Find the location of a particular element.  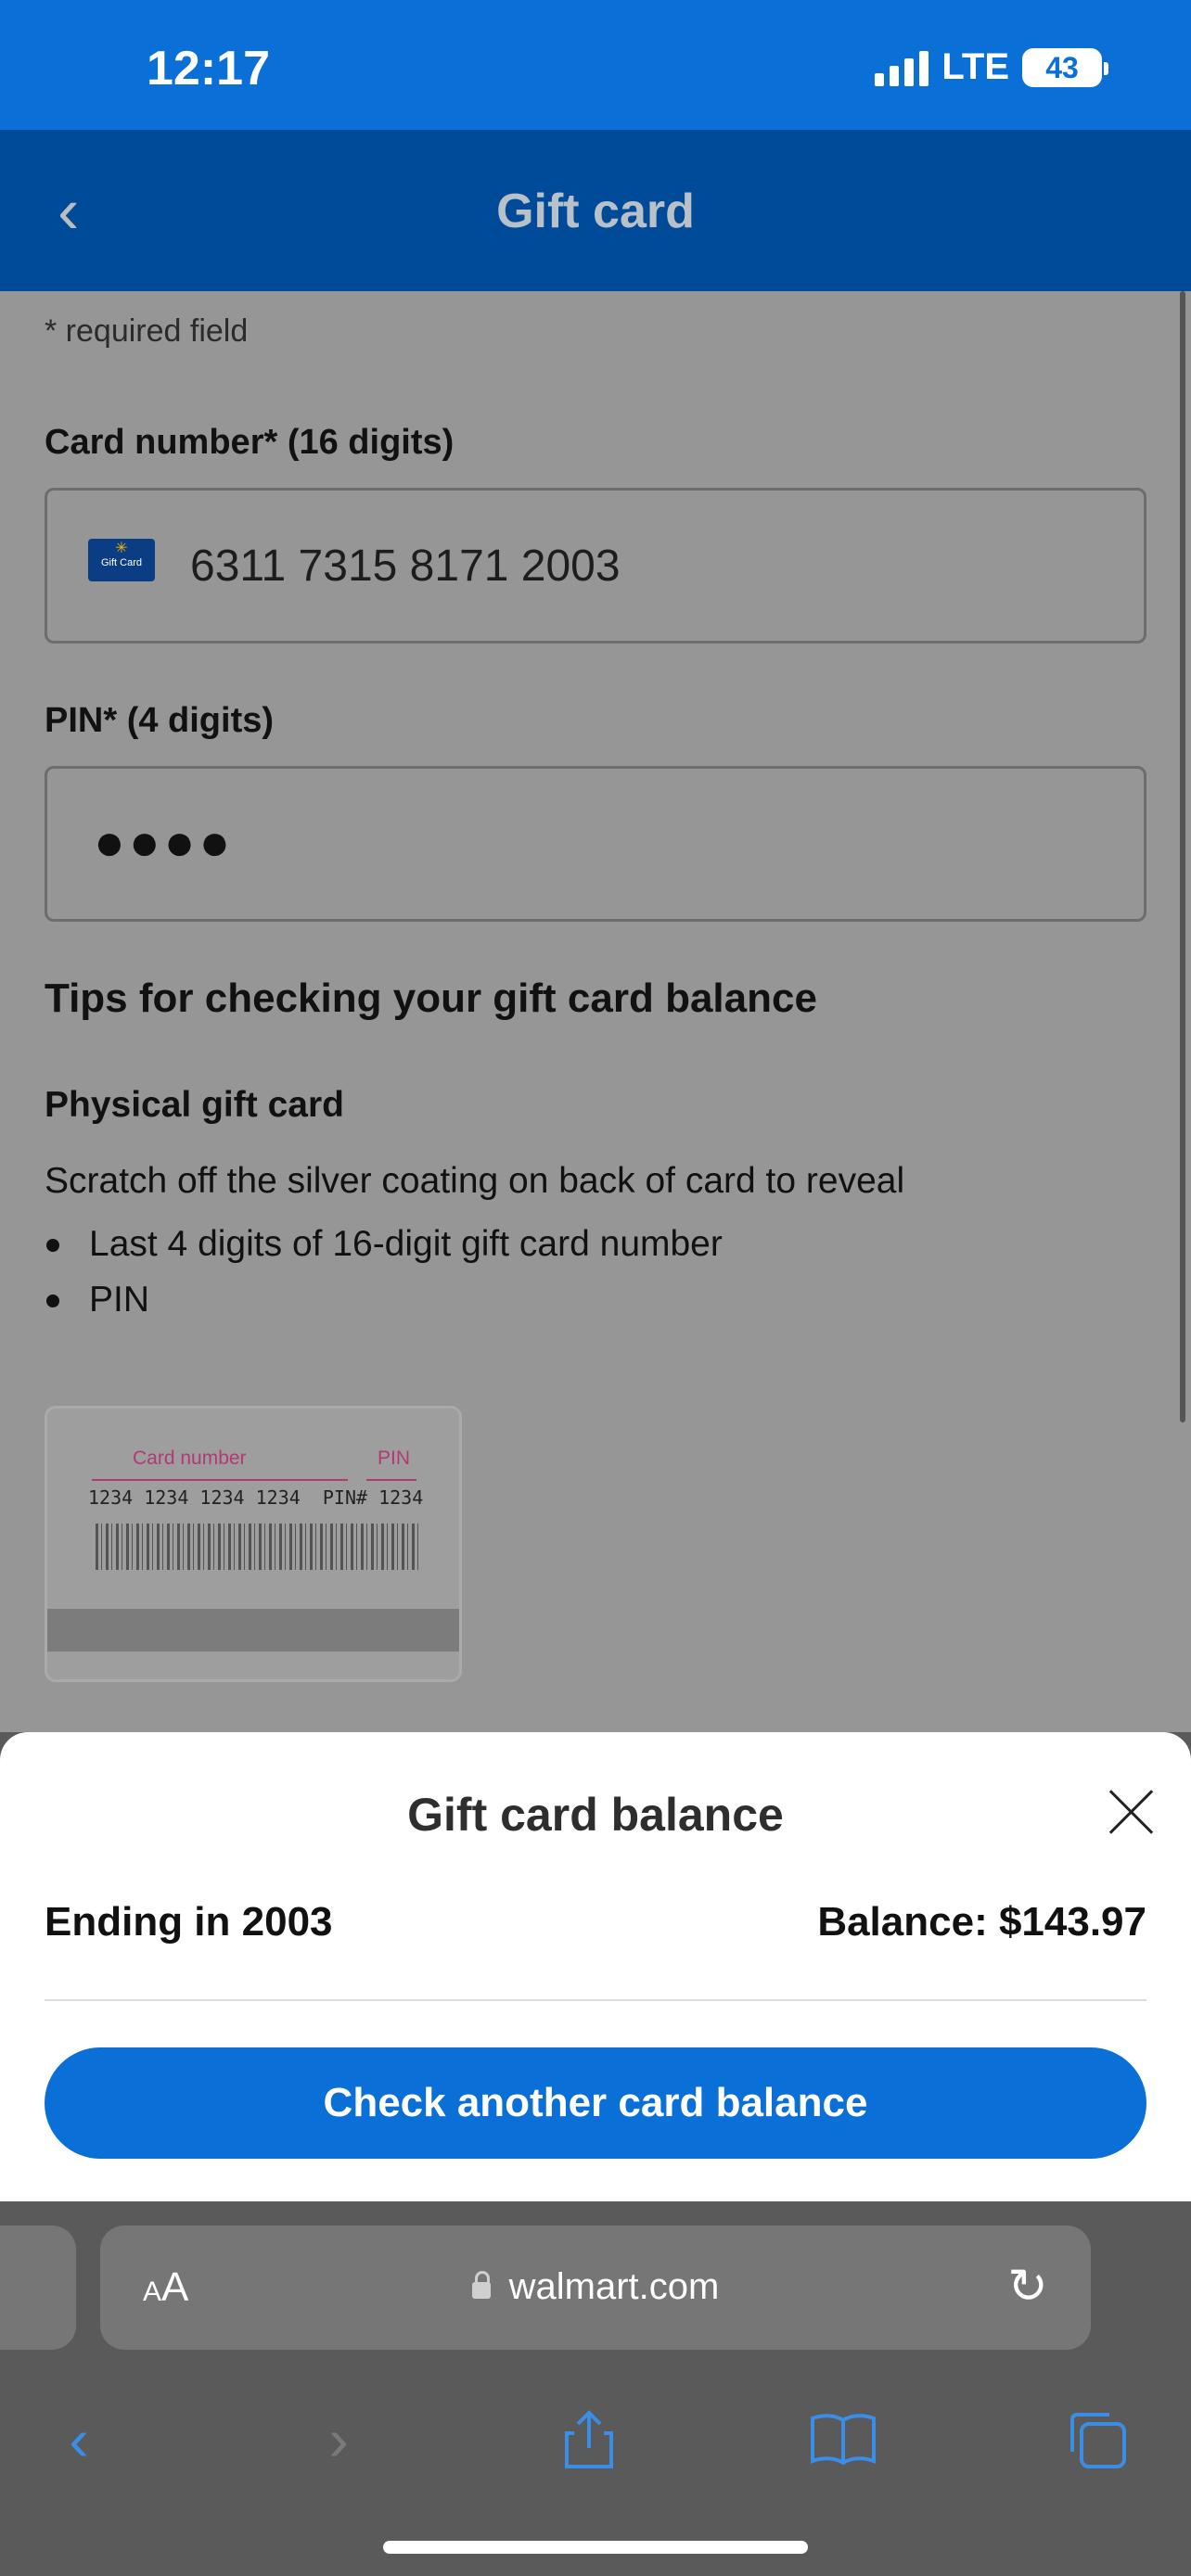

status-indicators: LTE 43 is located at coordinates (992, 67).